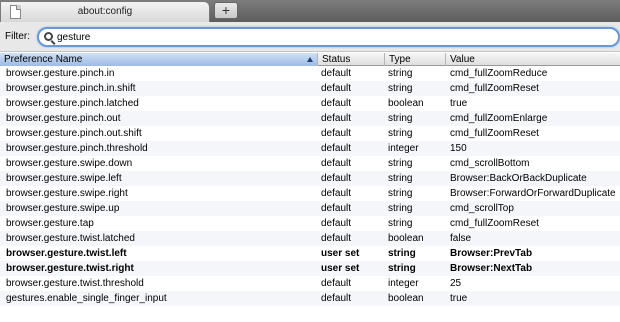  What do you see at coordinates (351, 59) in the screenshot?
I see `column-header-status: Status` at bounding box center [351, 59].